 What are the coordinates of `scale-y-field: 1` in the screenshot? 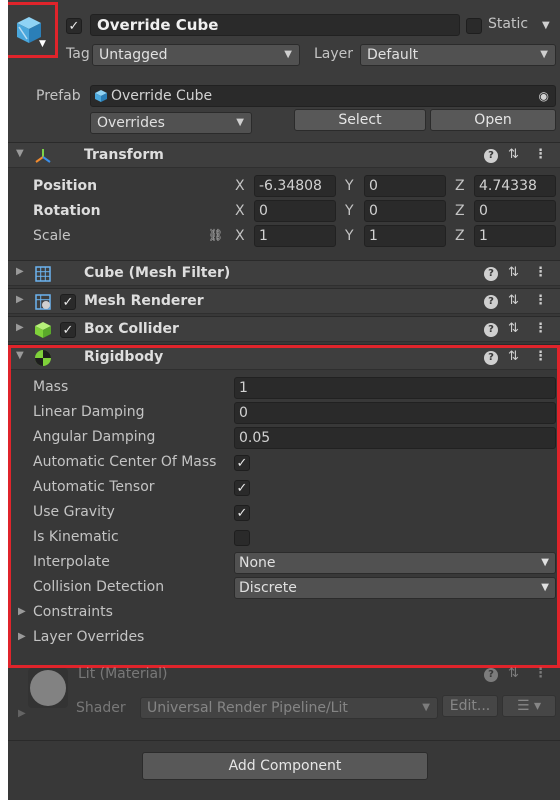 It's located at (405, 236).